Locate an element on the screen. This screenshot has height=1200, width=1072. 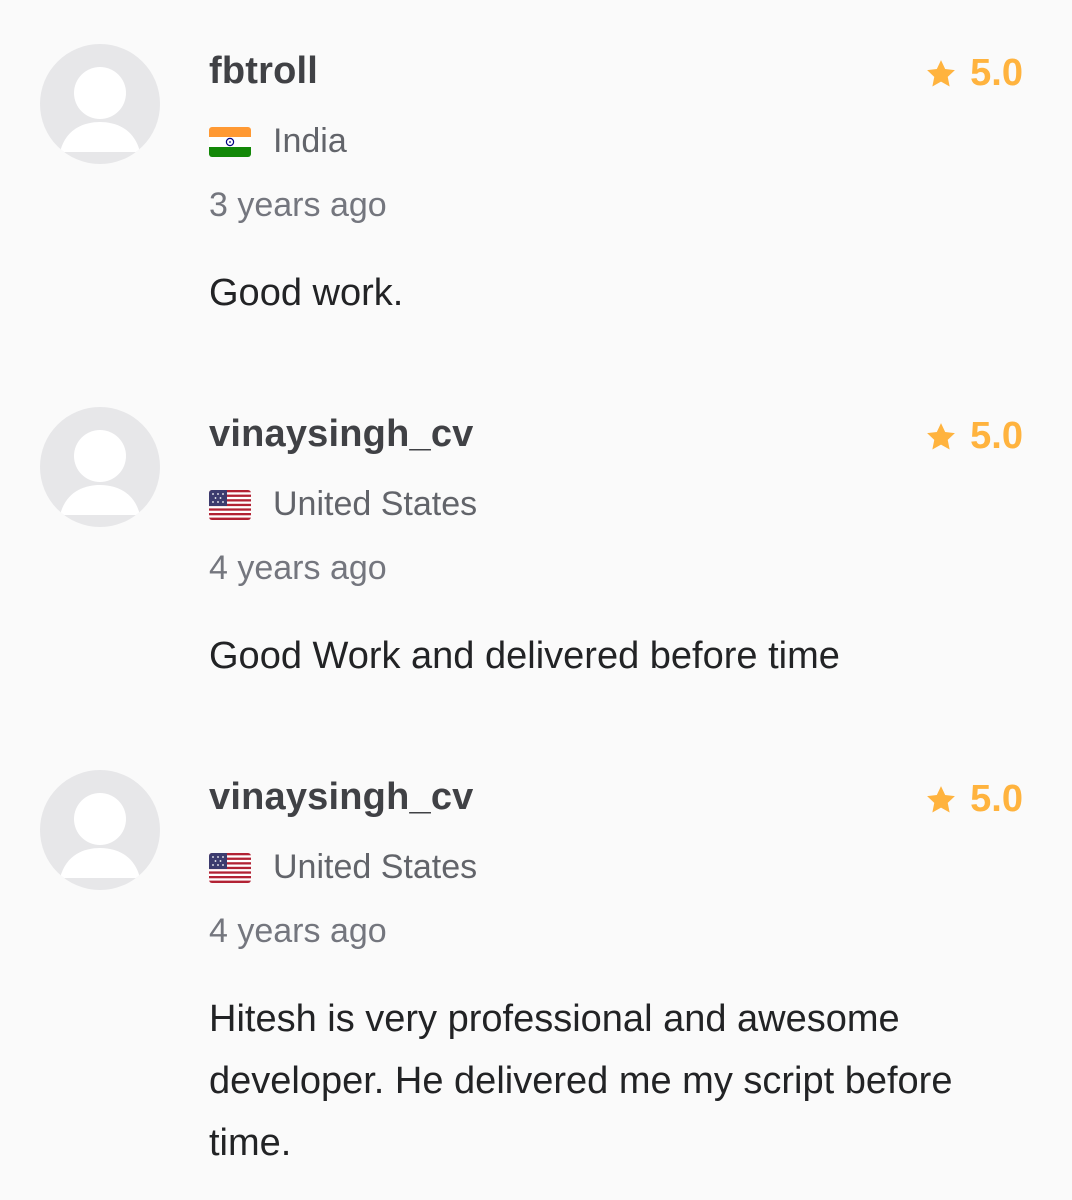
review-comment: Good Work and delivered before time is located at coordinates (524, 656).